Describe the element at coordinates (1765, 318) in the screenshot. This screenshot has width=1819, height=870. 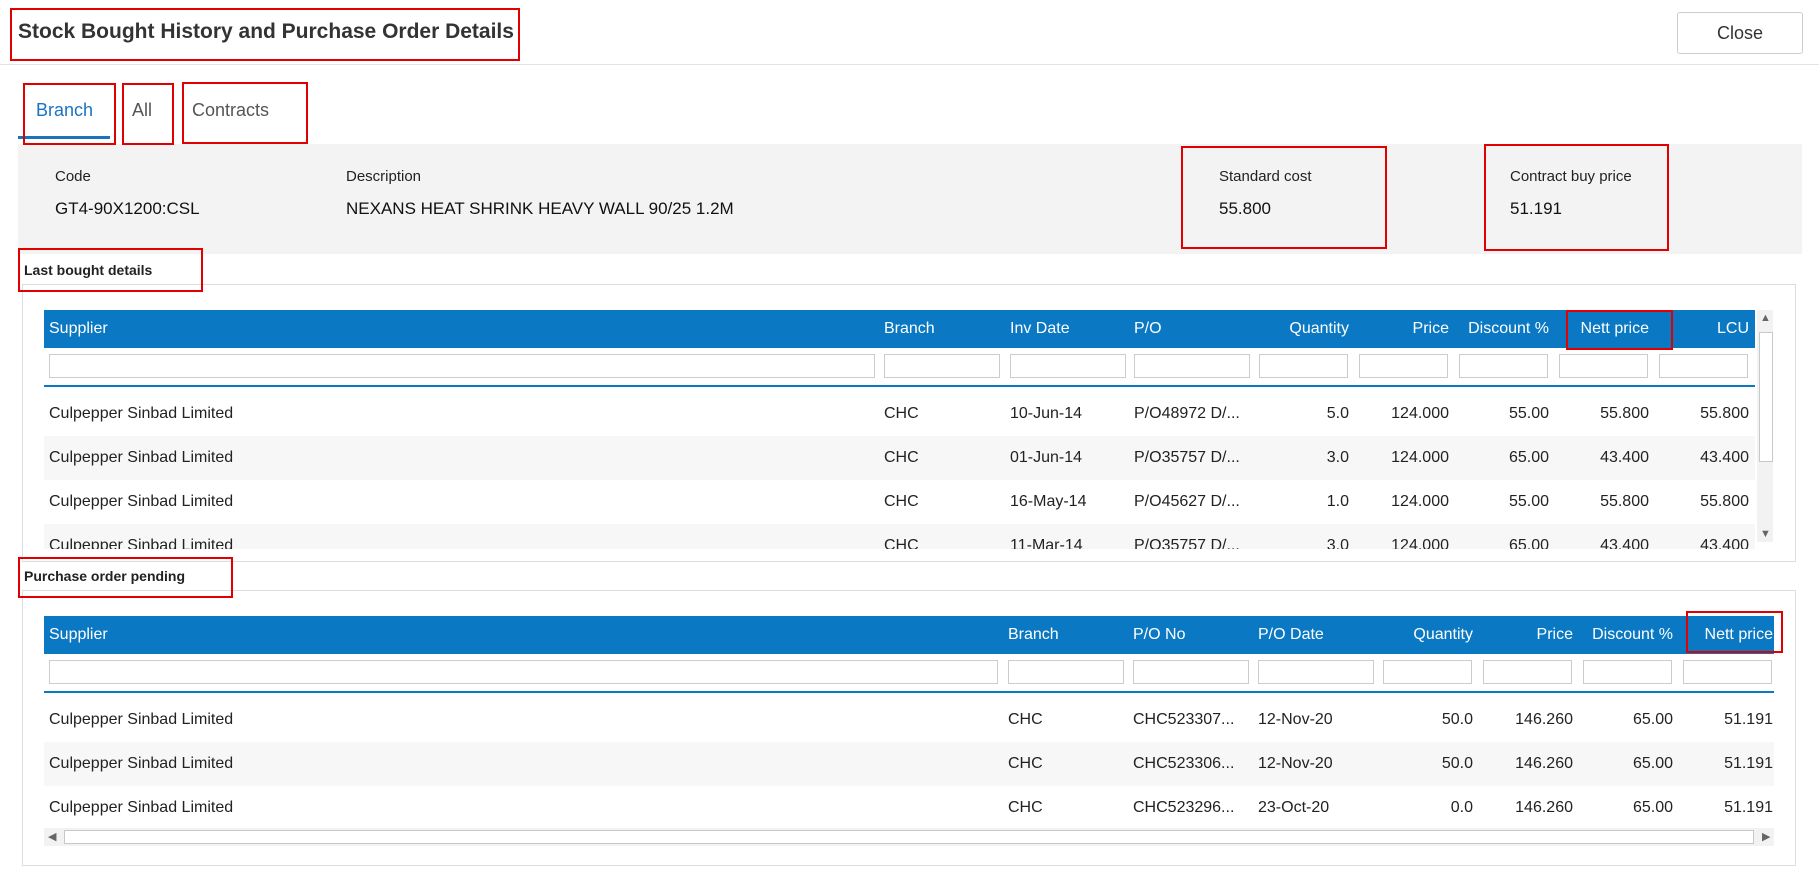
I see `triangle-up-icon: ▲` at that location.